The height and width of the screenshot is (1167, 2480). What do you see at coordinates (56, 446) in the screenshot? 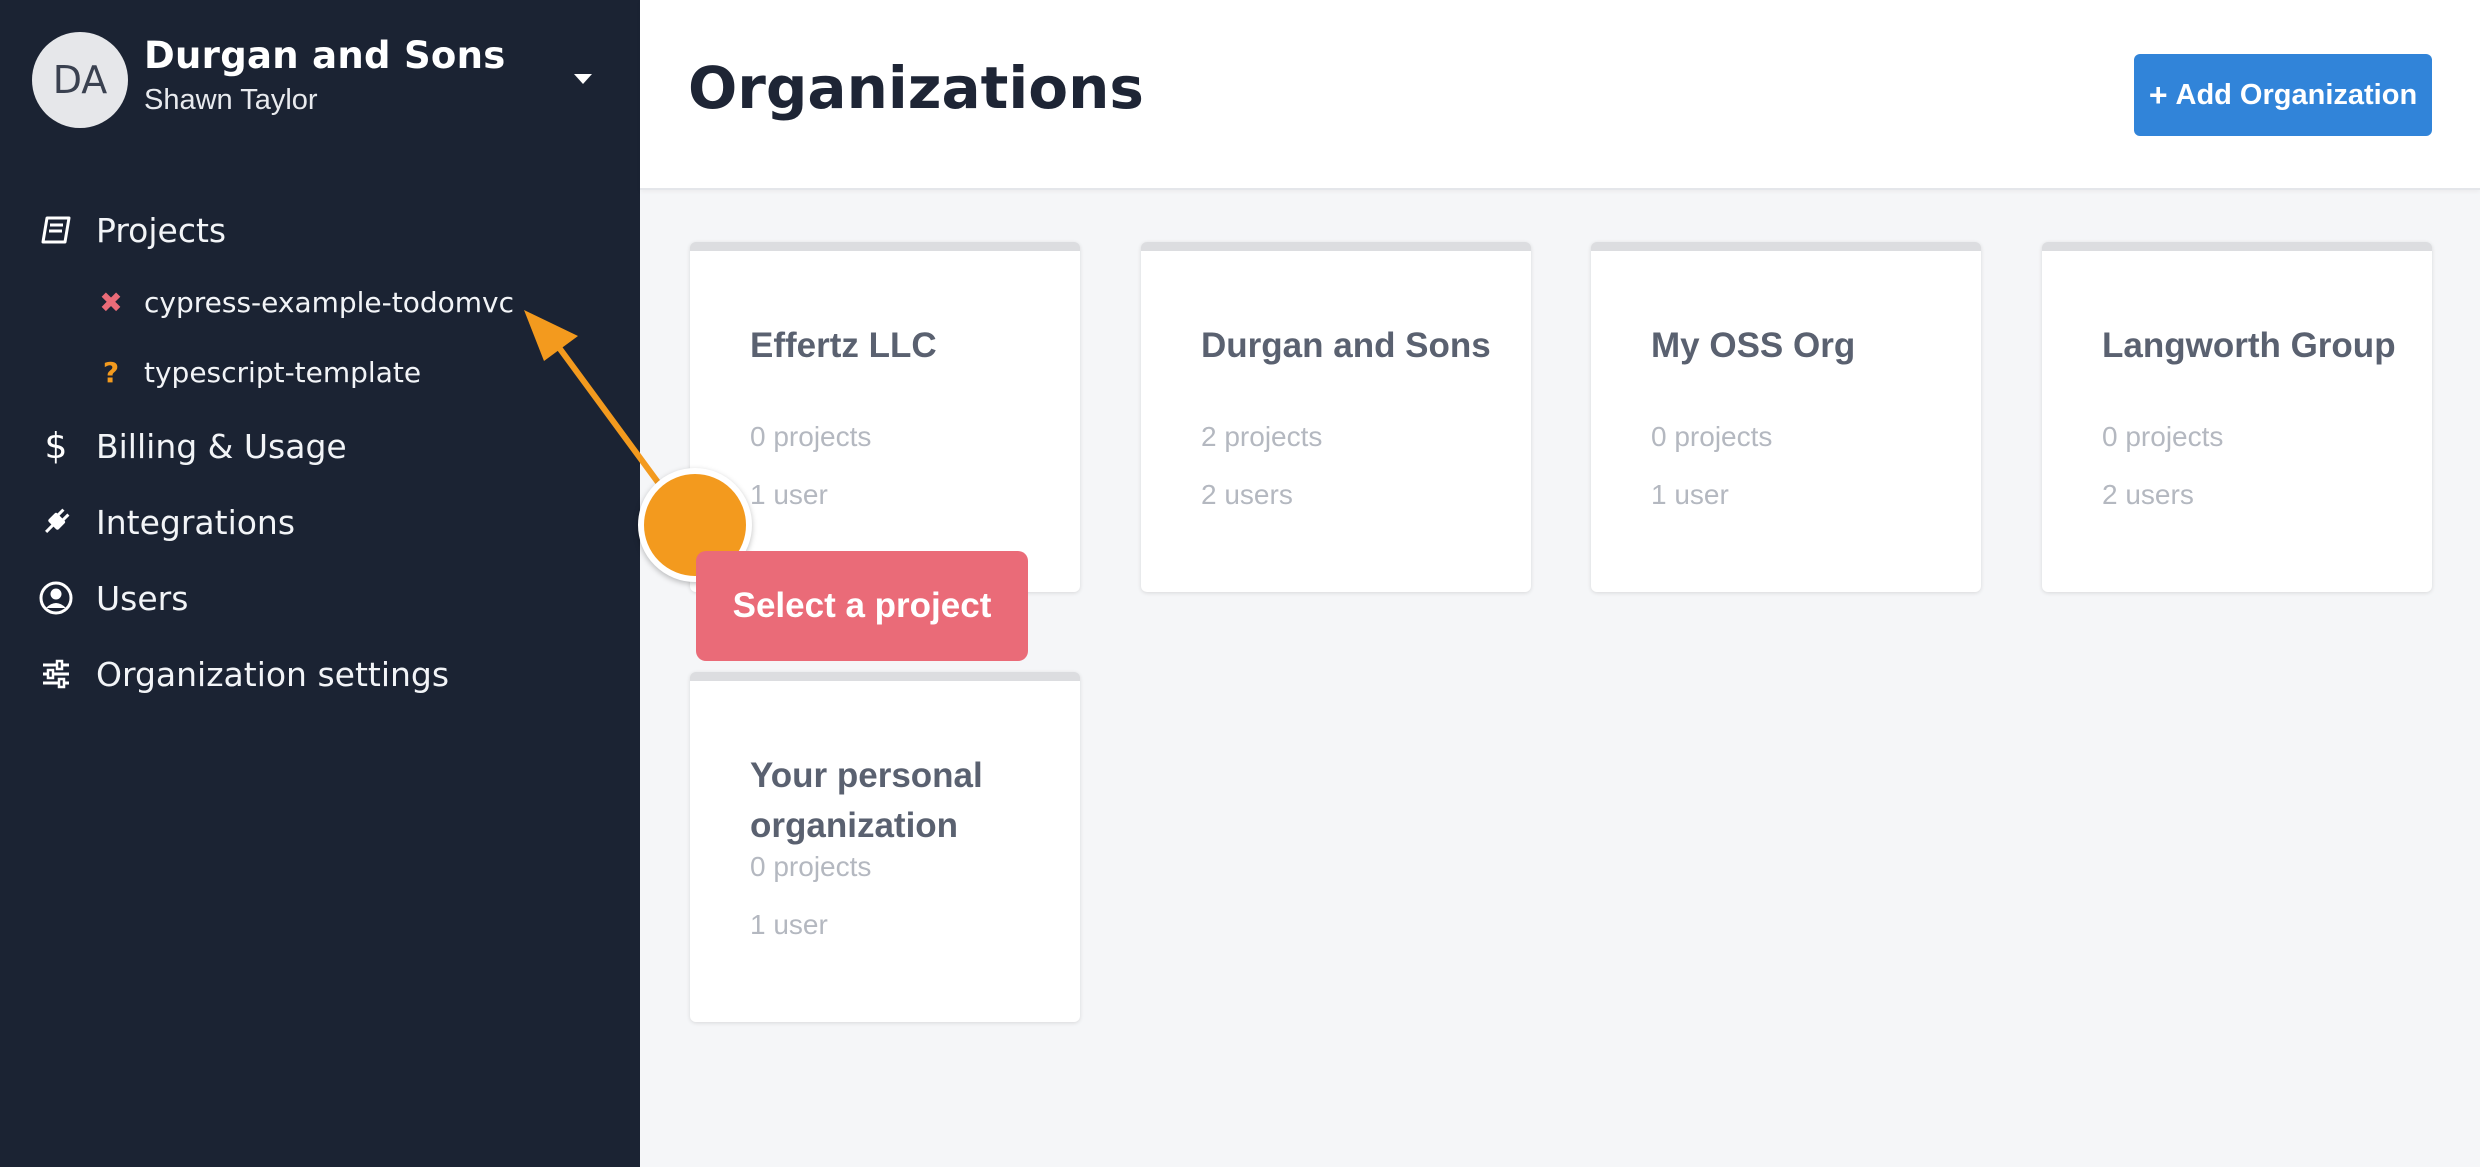
I see `dollar-icon: $` at bounding box center [56, 446].